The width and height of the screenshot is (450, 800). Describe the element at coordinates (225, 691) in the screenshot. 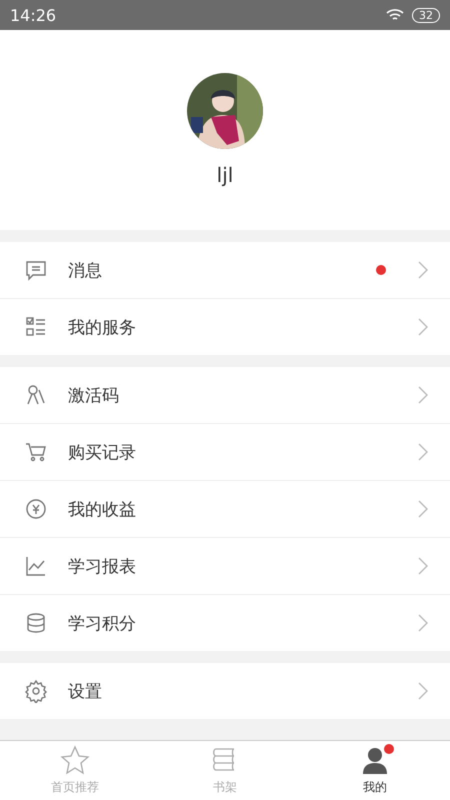

I see `menu-item: 设置` at that location.